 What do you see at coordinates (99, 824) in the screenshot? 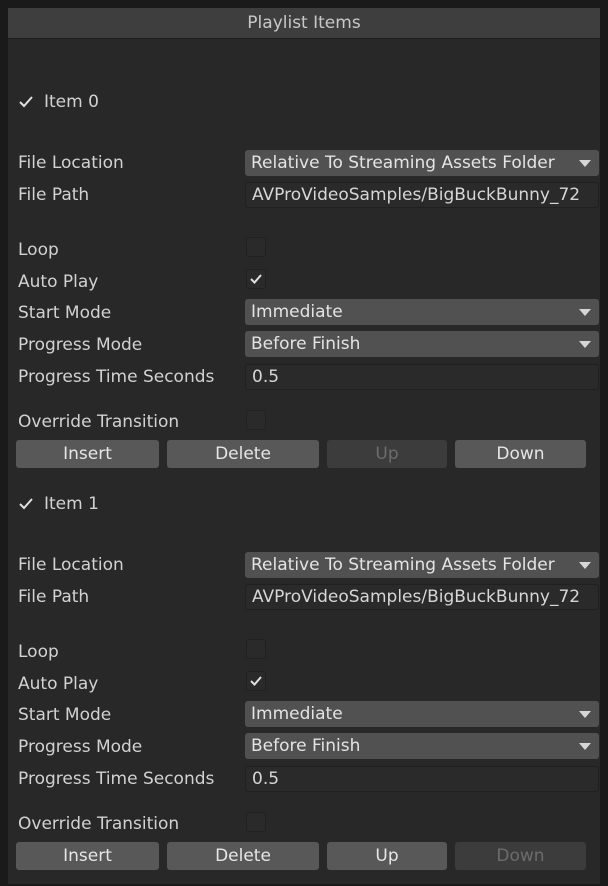
I see `override-transition-label: Override Transition` at bounding box center [99, 824].